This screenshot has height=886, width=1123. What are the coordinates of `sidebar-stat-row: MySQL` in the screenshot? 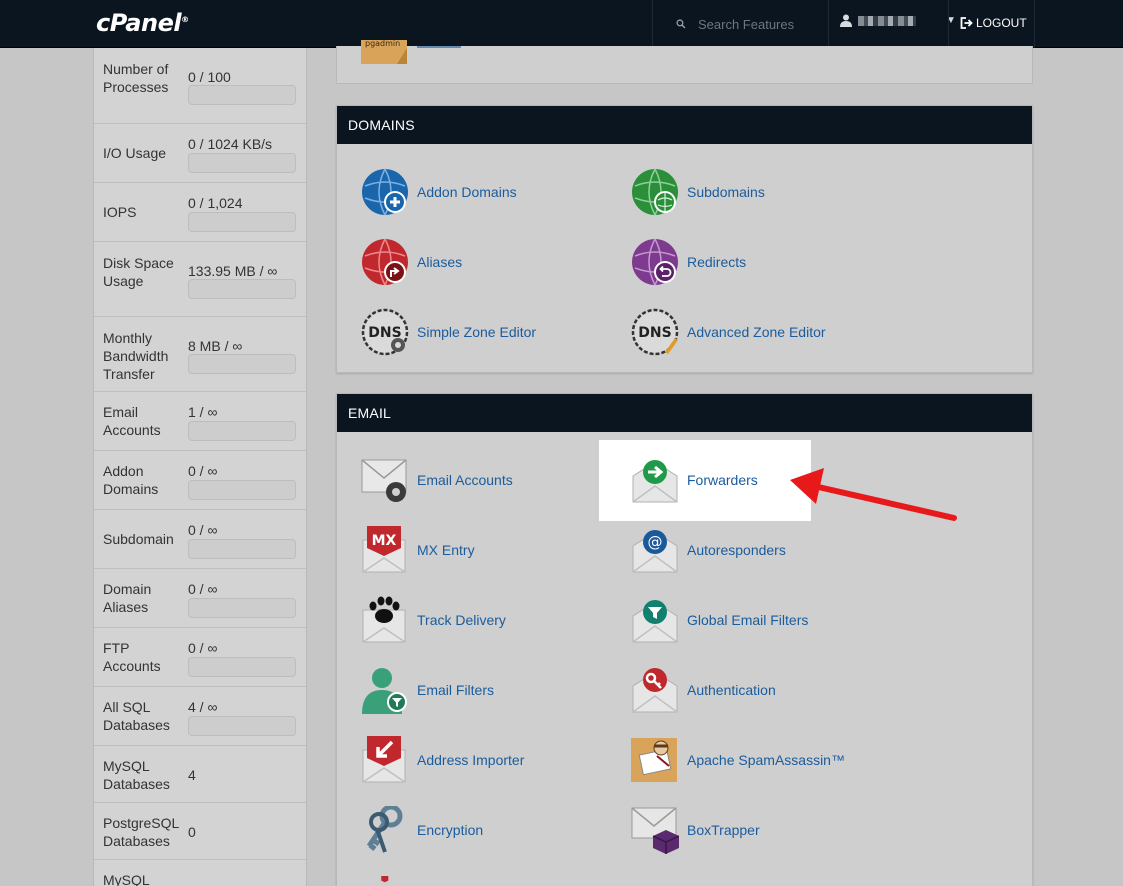 It's located at (200, 873).